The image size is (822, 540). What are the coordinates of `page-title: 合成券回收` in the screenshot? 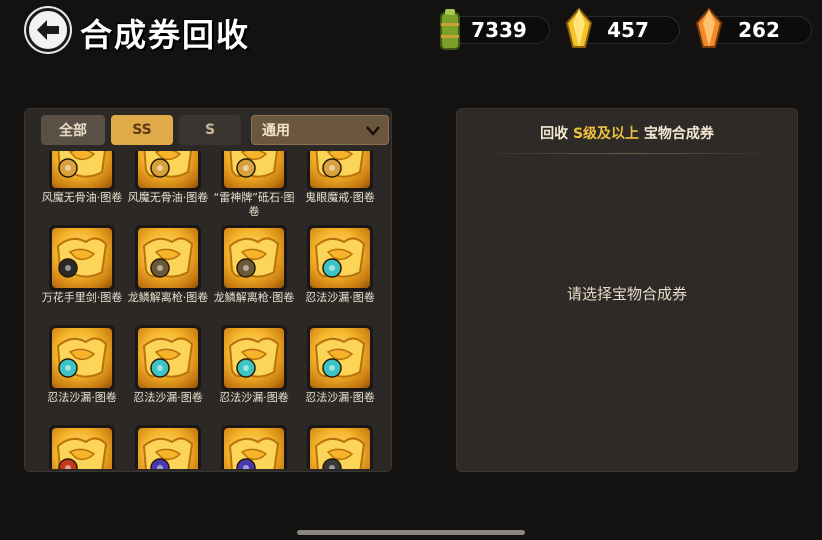 It's located at (165, 35).